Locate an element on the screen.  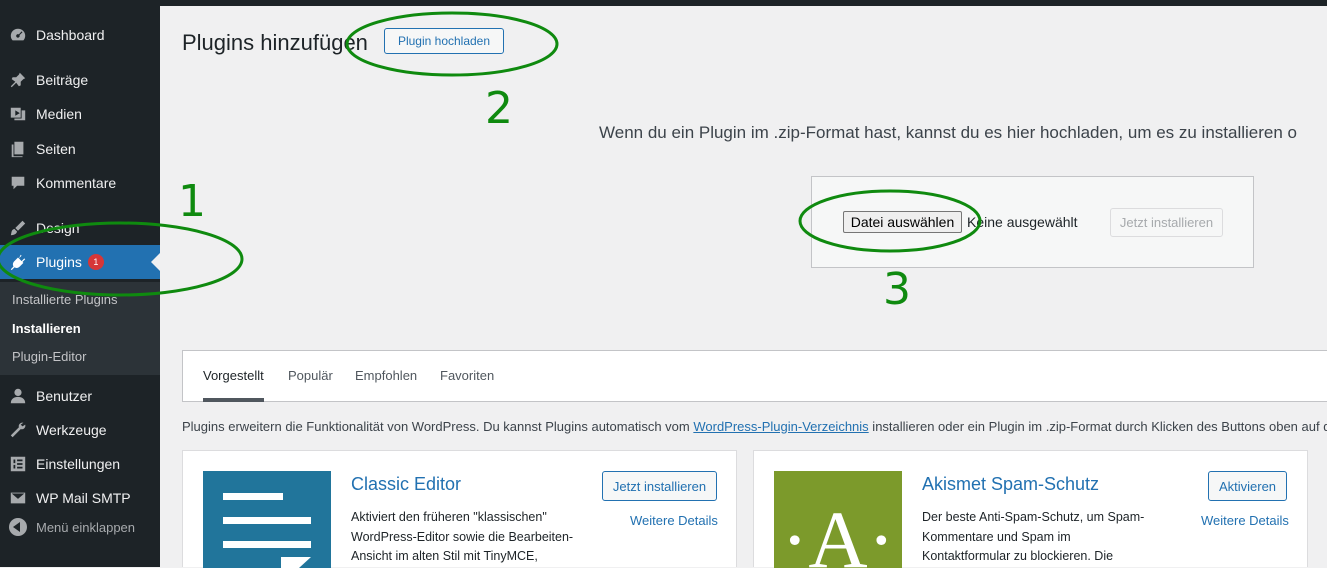
annotation-number-3: 3 is located at coordinates (897, 289).